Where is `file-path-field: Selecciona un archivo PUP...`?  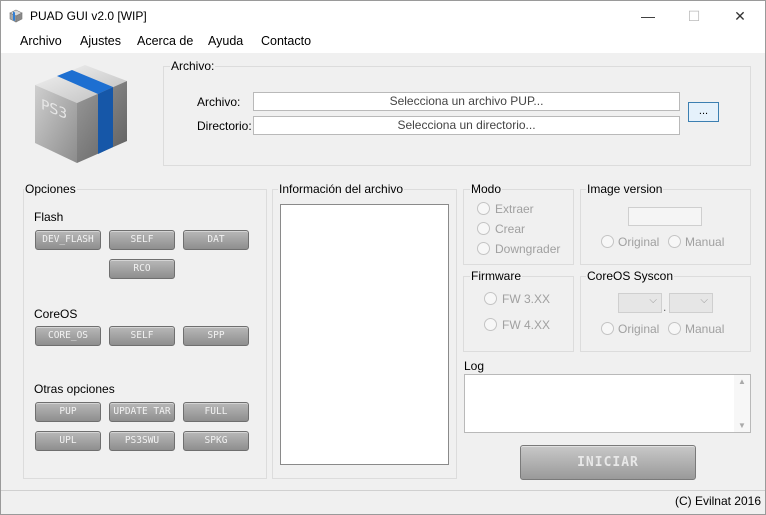 file-path-field: Selecciona un archivo PUP... is located at coordinates (466, 101).